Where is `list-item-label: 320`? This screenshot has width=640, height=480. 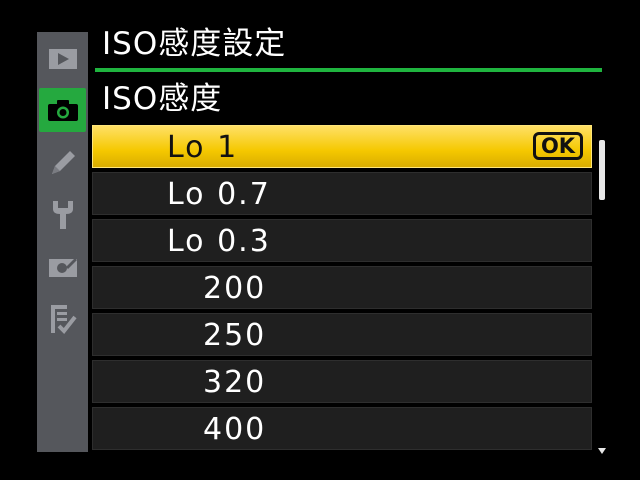 list-item-label: 320 is located at coordinates (235, 382).